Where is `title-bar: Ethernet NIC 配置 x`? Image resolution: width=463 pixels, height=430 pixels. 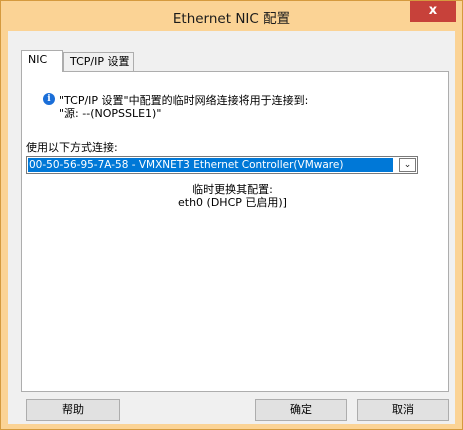
title-bar: Ethernet NIC 配置 x is located at coordinates (231, 16).